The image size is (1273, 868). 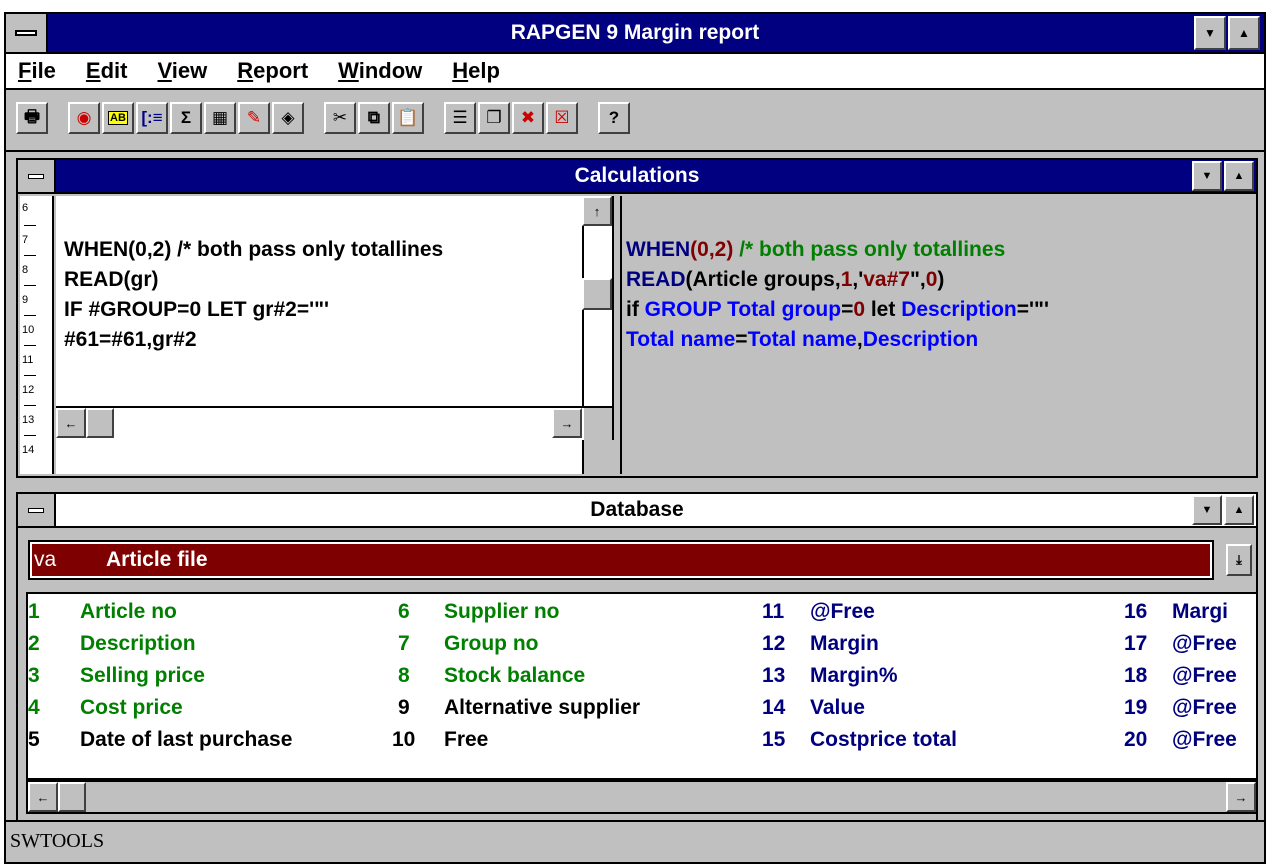 I want to click on field-stock-balance: Stock balance, so click(x=514, y=676).